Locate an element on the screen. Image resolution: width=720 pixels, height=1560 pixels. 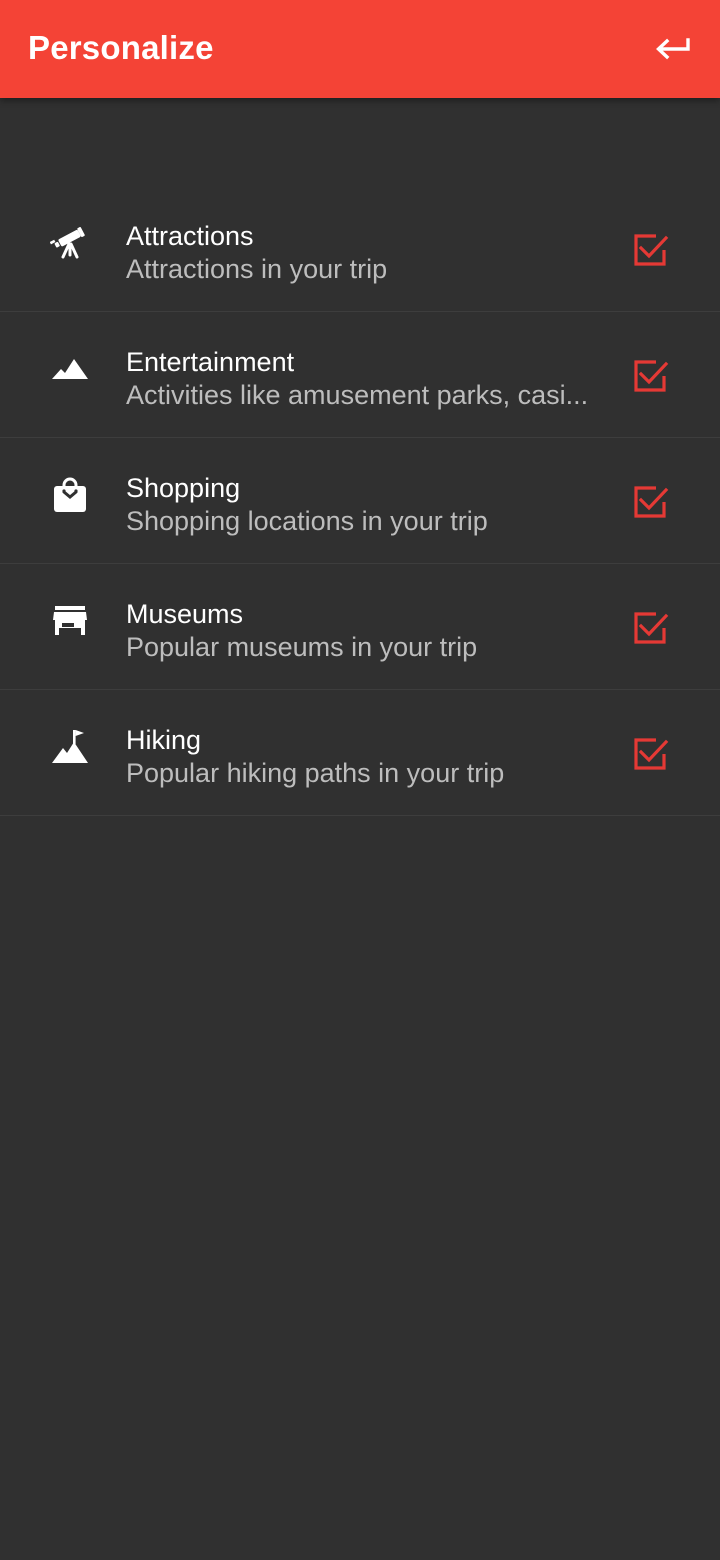
telescope-icon is located at coordinates (70, 243).